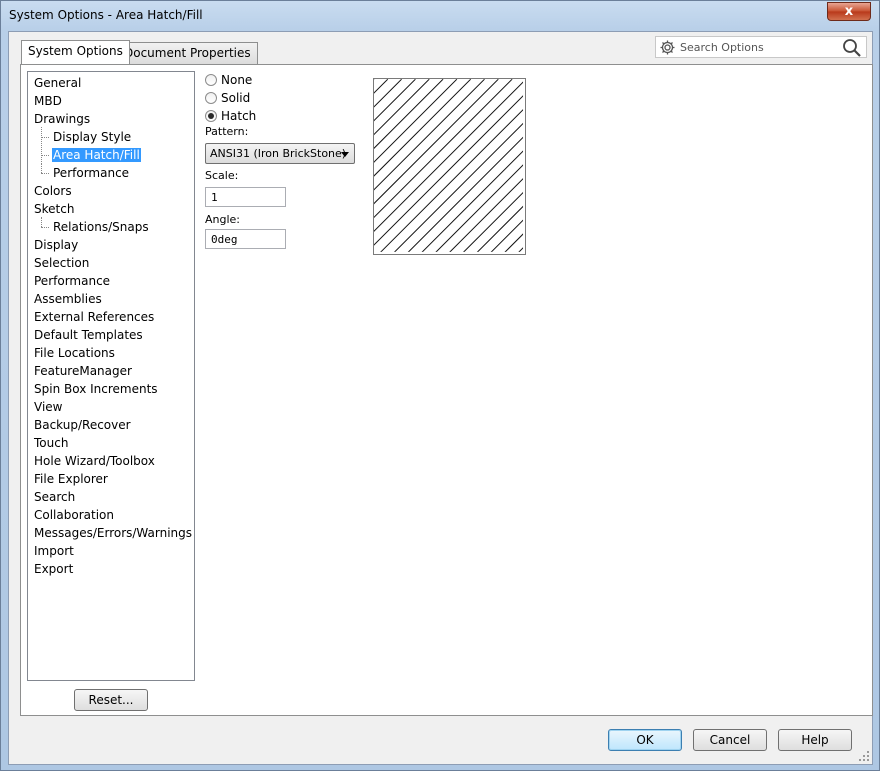  I want to click on tree-item-drawings-performance: Performance, so click(111, 172).